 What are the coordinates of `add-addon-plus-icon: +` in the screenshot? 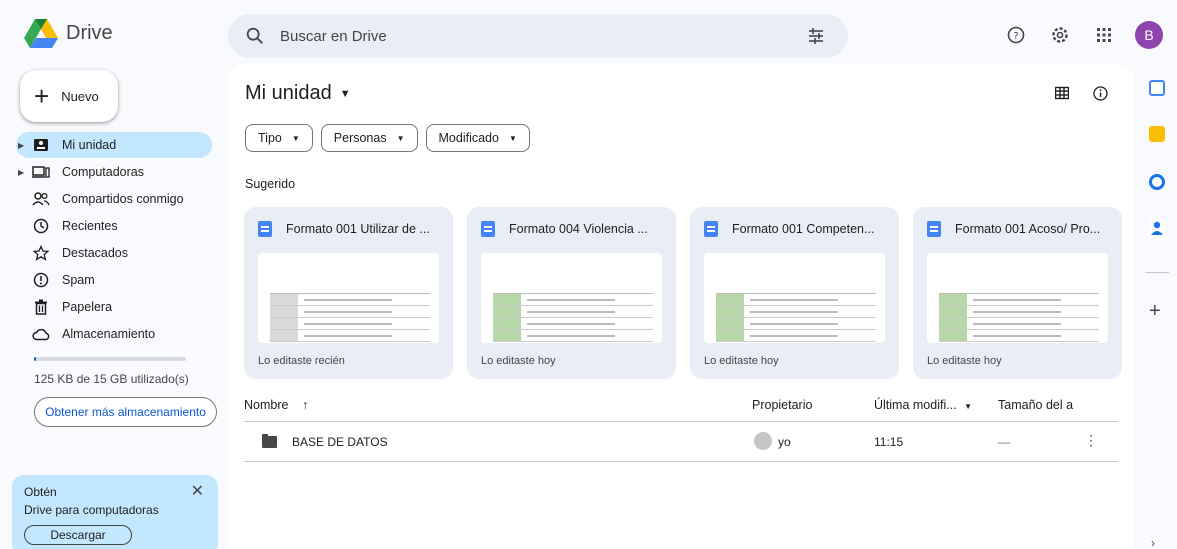 It's located at (1155, 311).